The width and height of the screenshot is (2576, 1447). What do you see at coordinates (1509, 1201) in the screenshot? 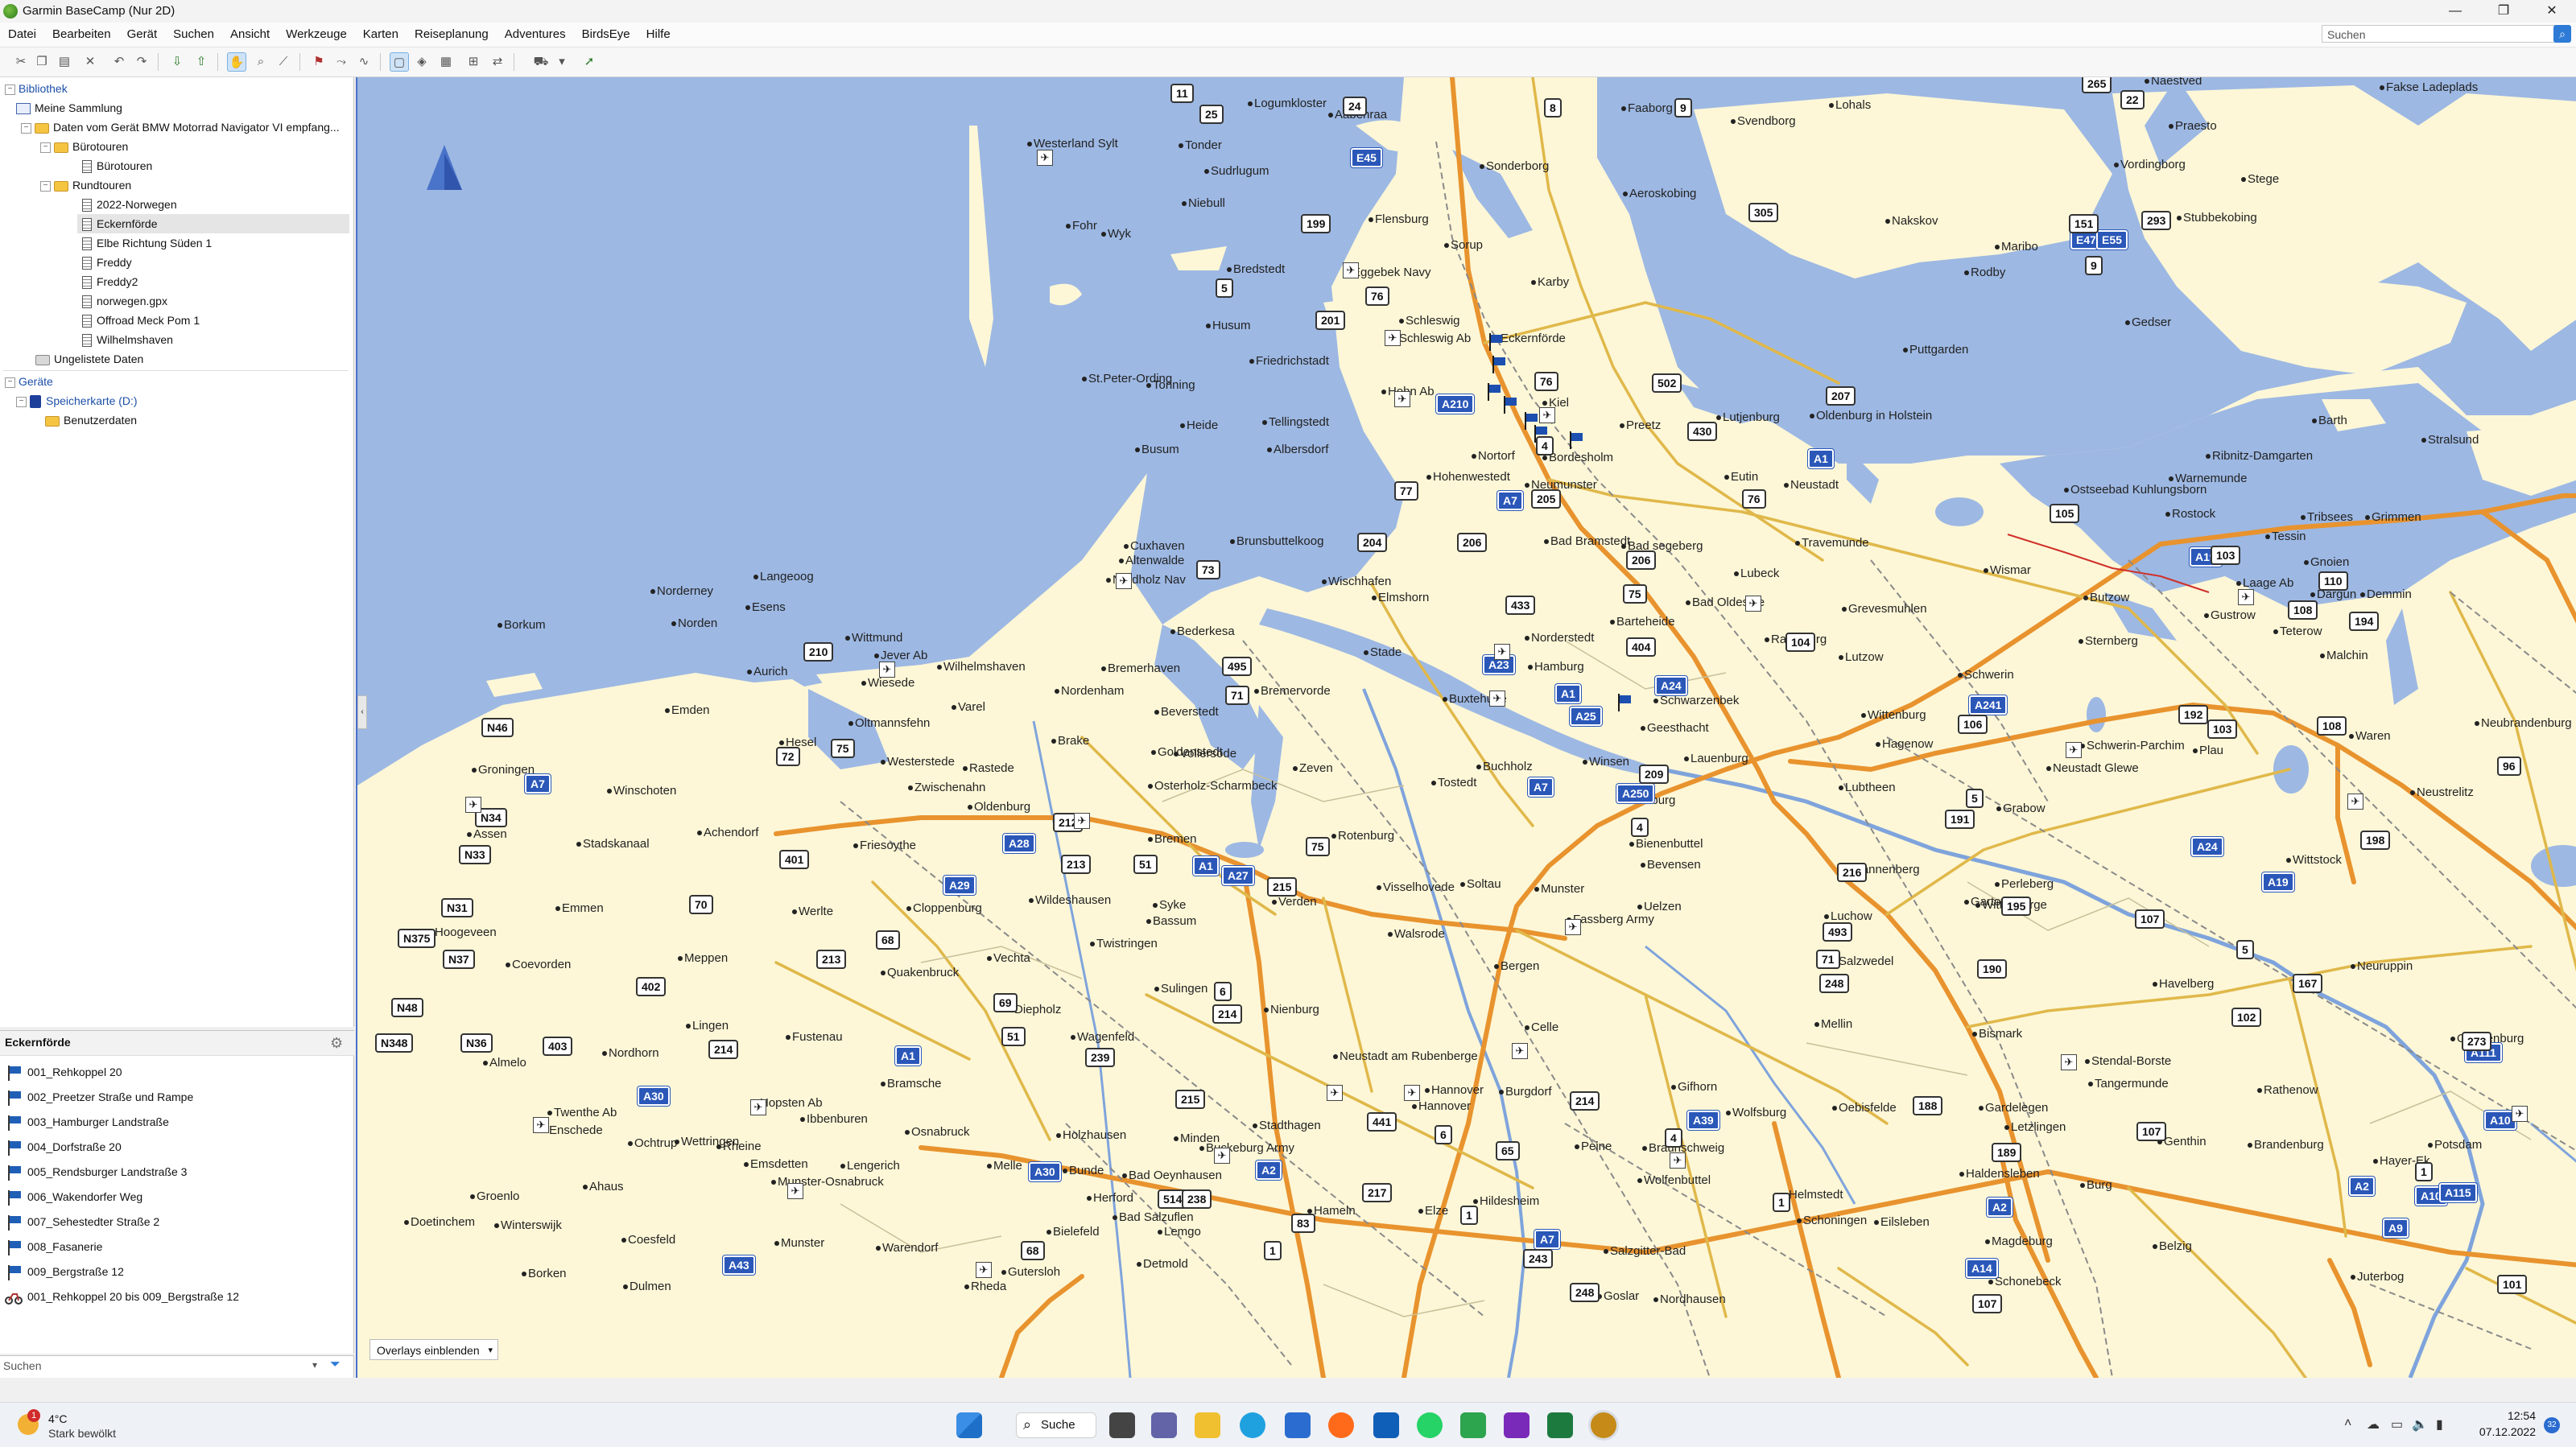
I see `city-label: Hildesheim` at bounding box center [1509, 1201].